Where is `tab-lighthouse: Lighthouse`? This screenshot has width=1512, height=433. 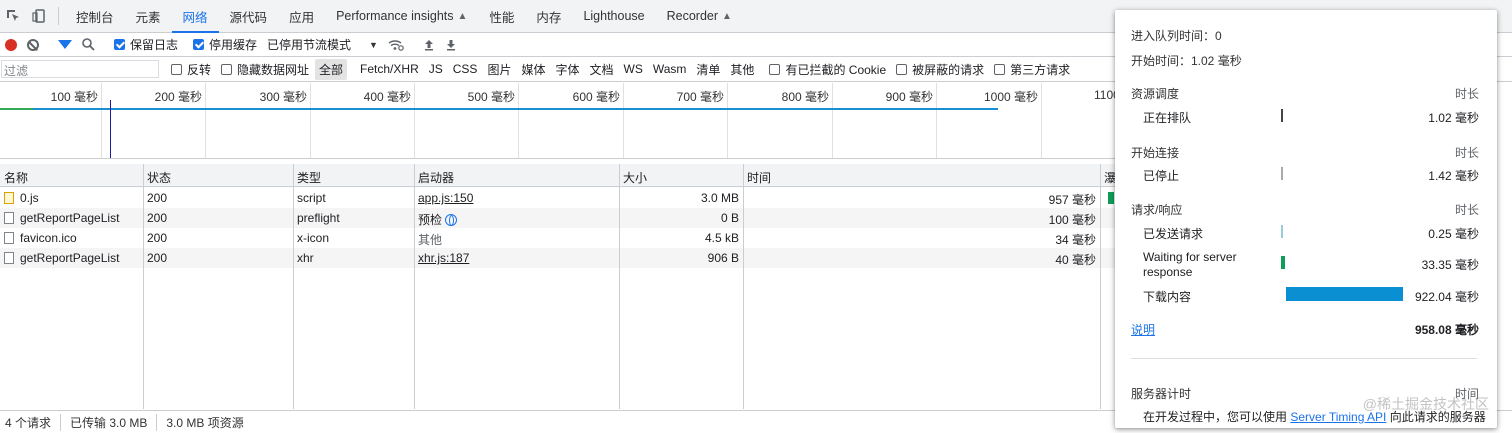 tab-lighthouse: Lighthouse is located at coordinates (613, 16).